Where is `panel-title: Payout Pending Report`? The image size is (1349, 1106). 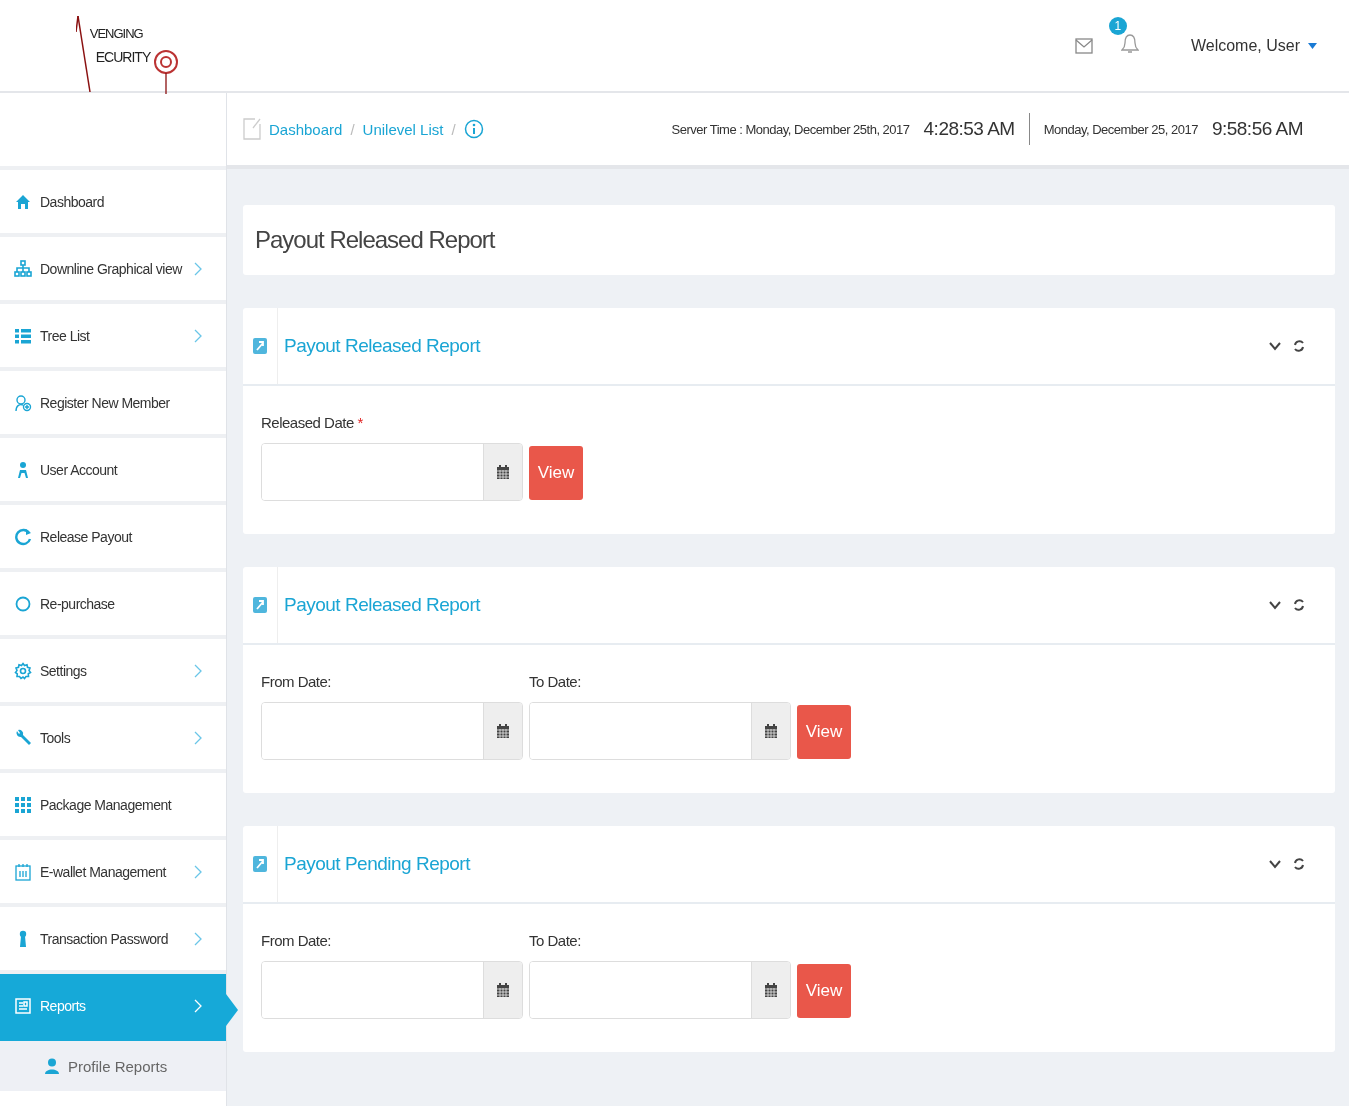 panel-title: Payout Pending Report is located at coordinates (377, 864).